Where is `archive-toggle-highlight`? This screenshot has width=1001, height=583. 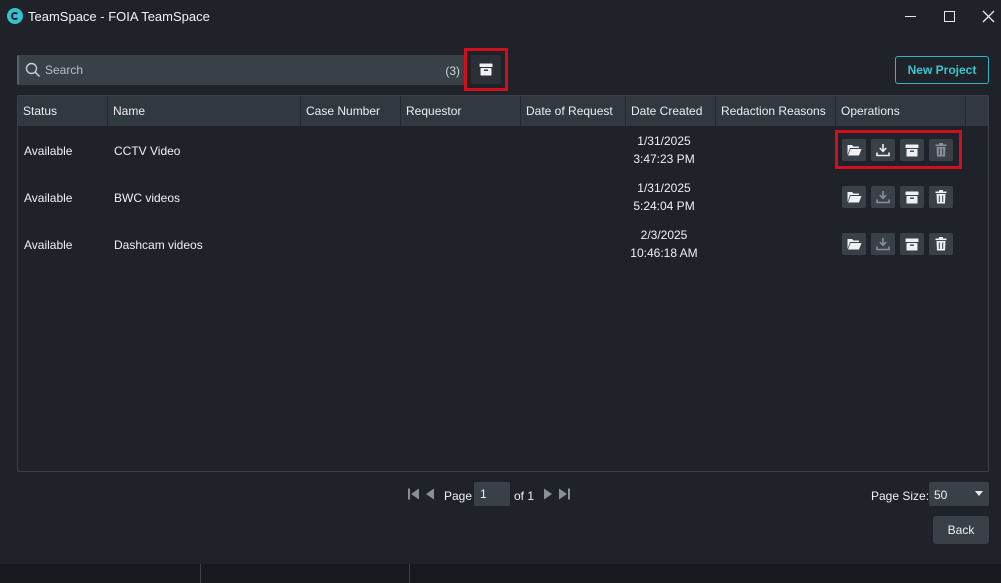
archive-toggle-highlight is located at coordinates (486, 69).